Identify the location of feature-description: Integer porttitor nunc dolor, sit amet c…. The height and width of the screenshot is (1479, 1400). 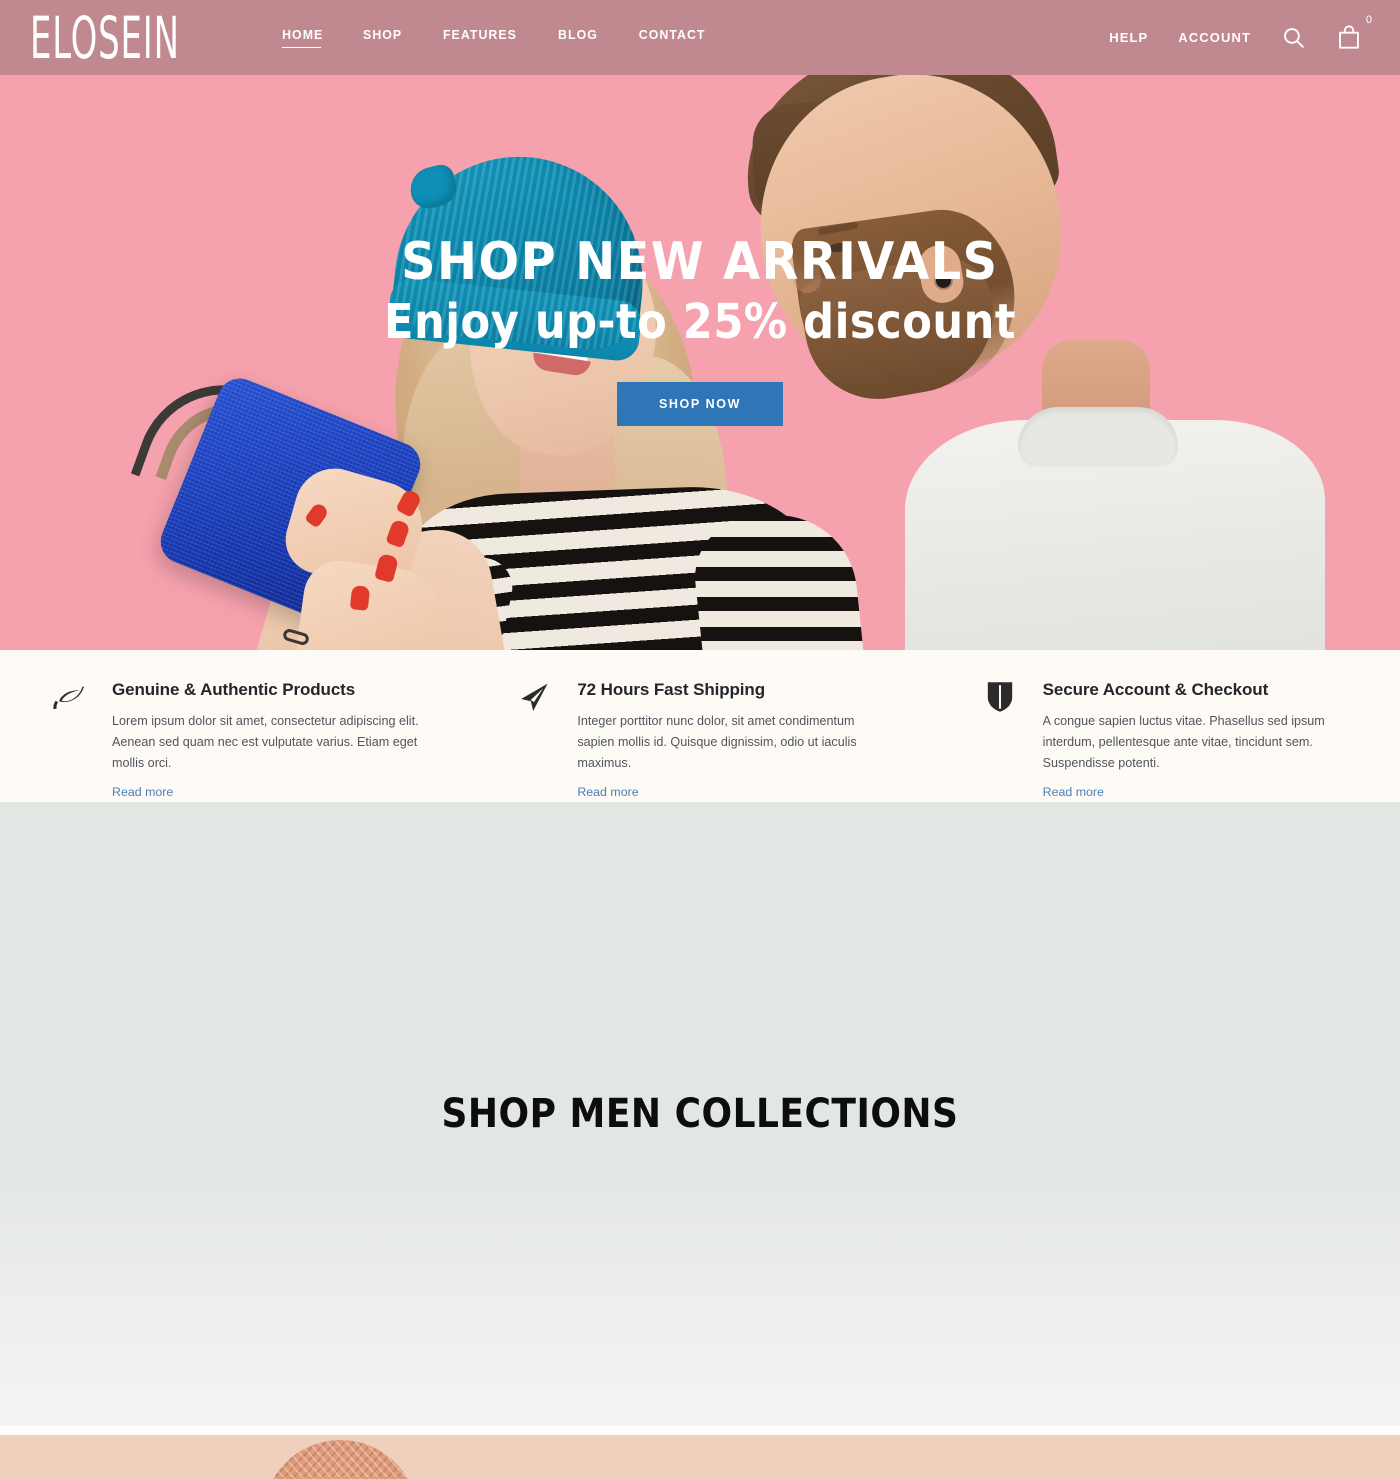
(717, 742).